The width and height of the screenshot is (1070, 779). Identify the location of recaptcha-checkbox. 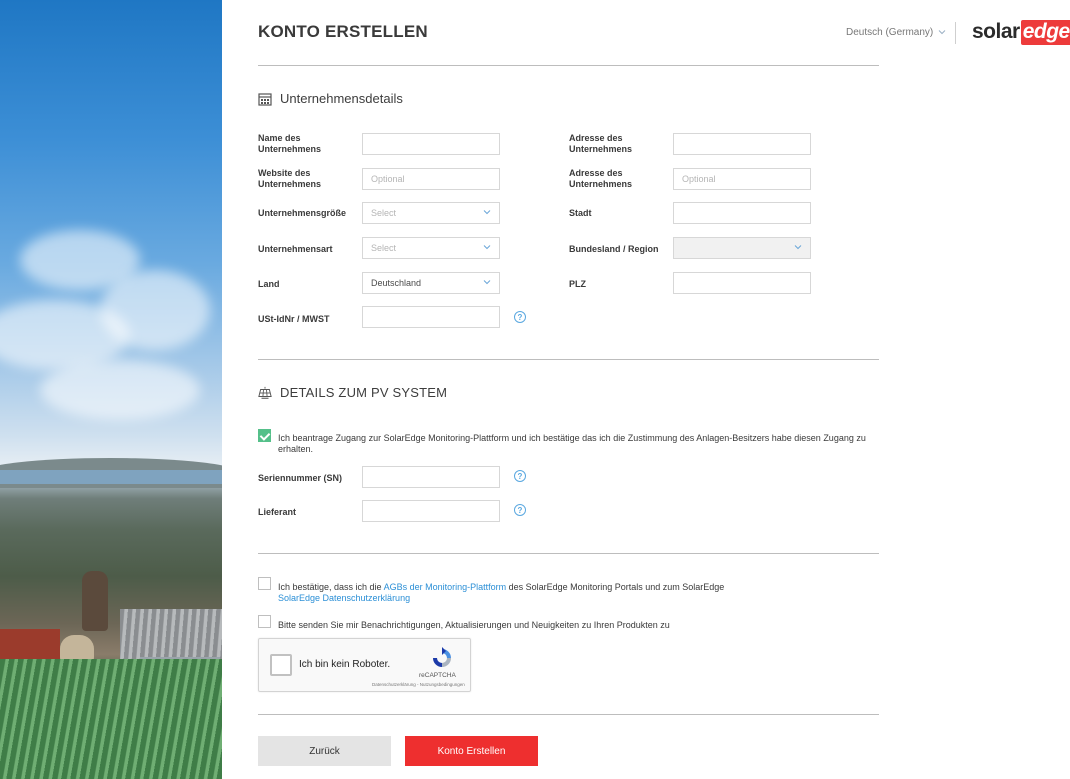
(281, 665).